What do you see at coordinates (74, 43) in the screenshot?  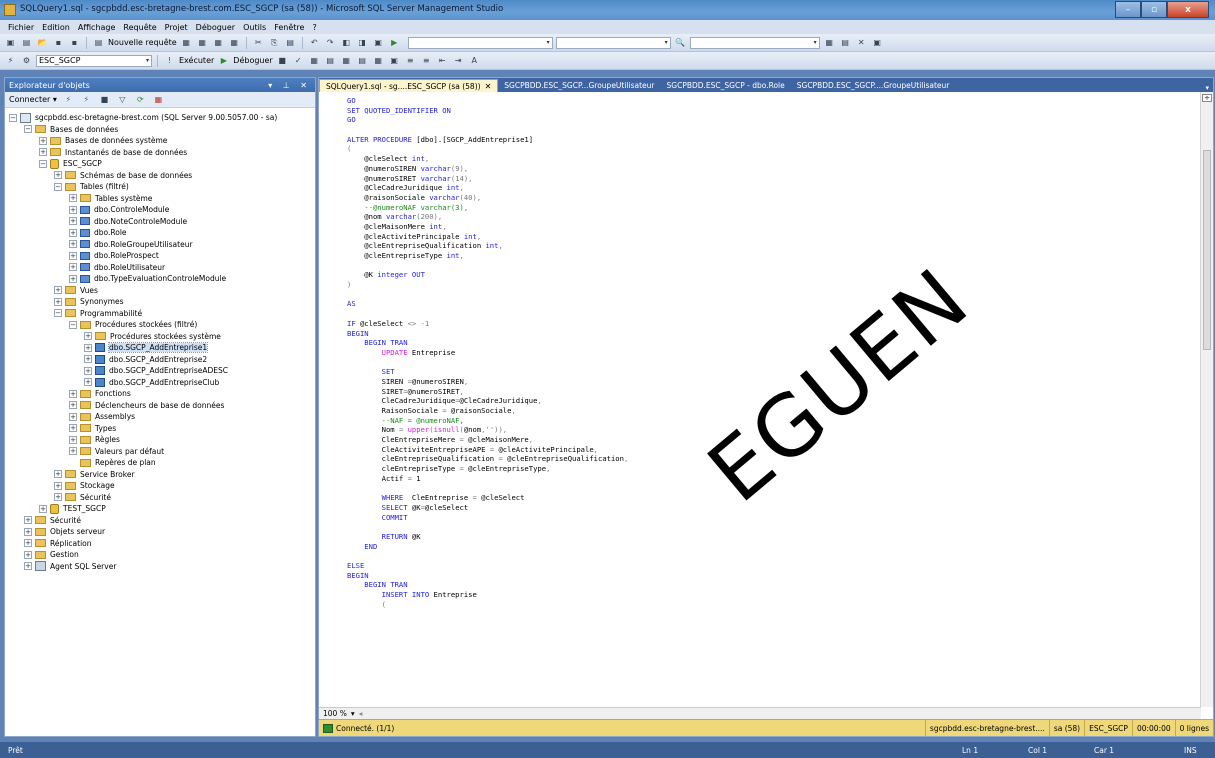 I see `save-all-icon: ▪` at bounding box center [74, 43].